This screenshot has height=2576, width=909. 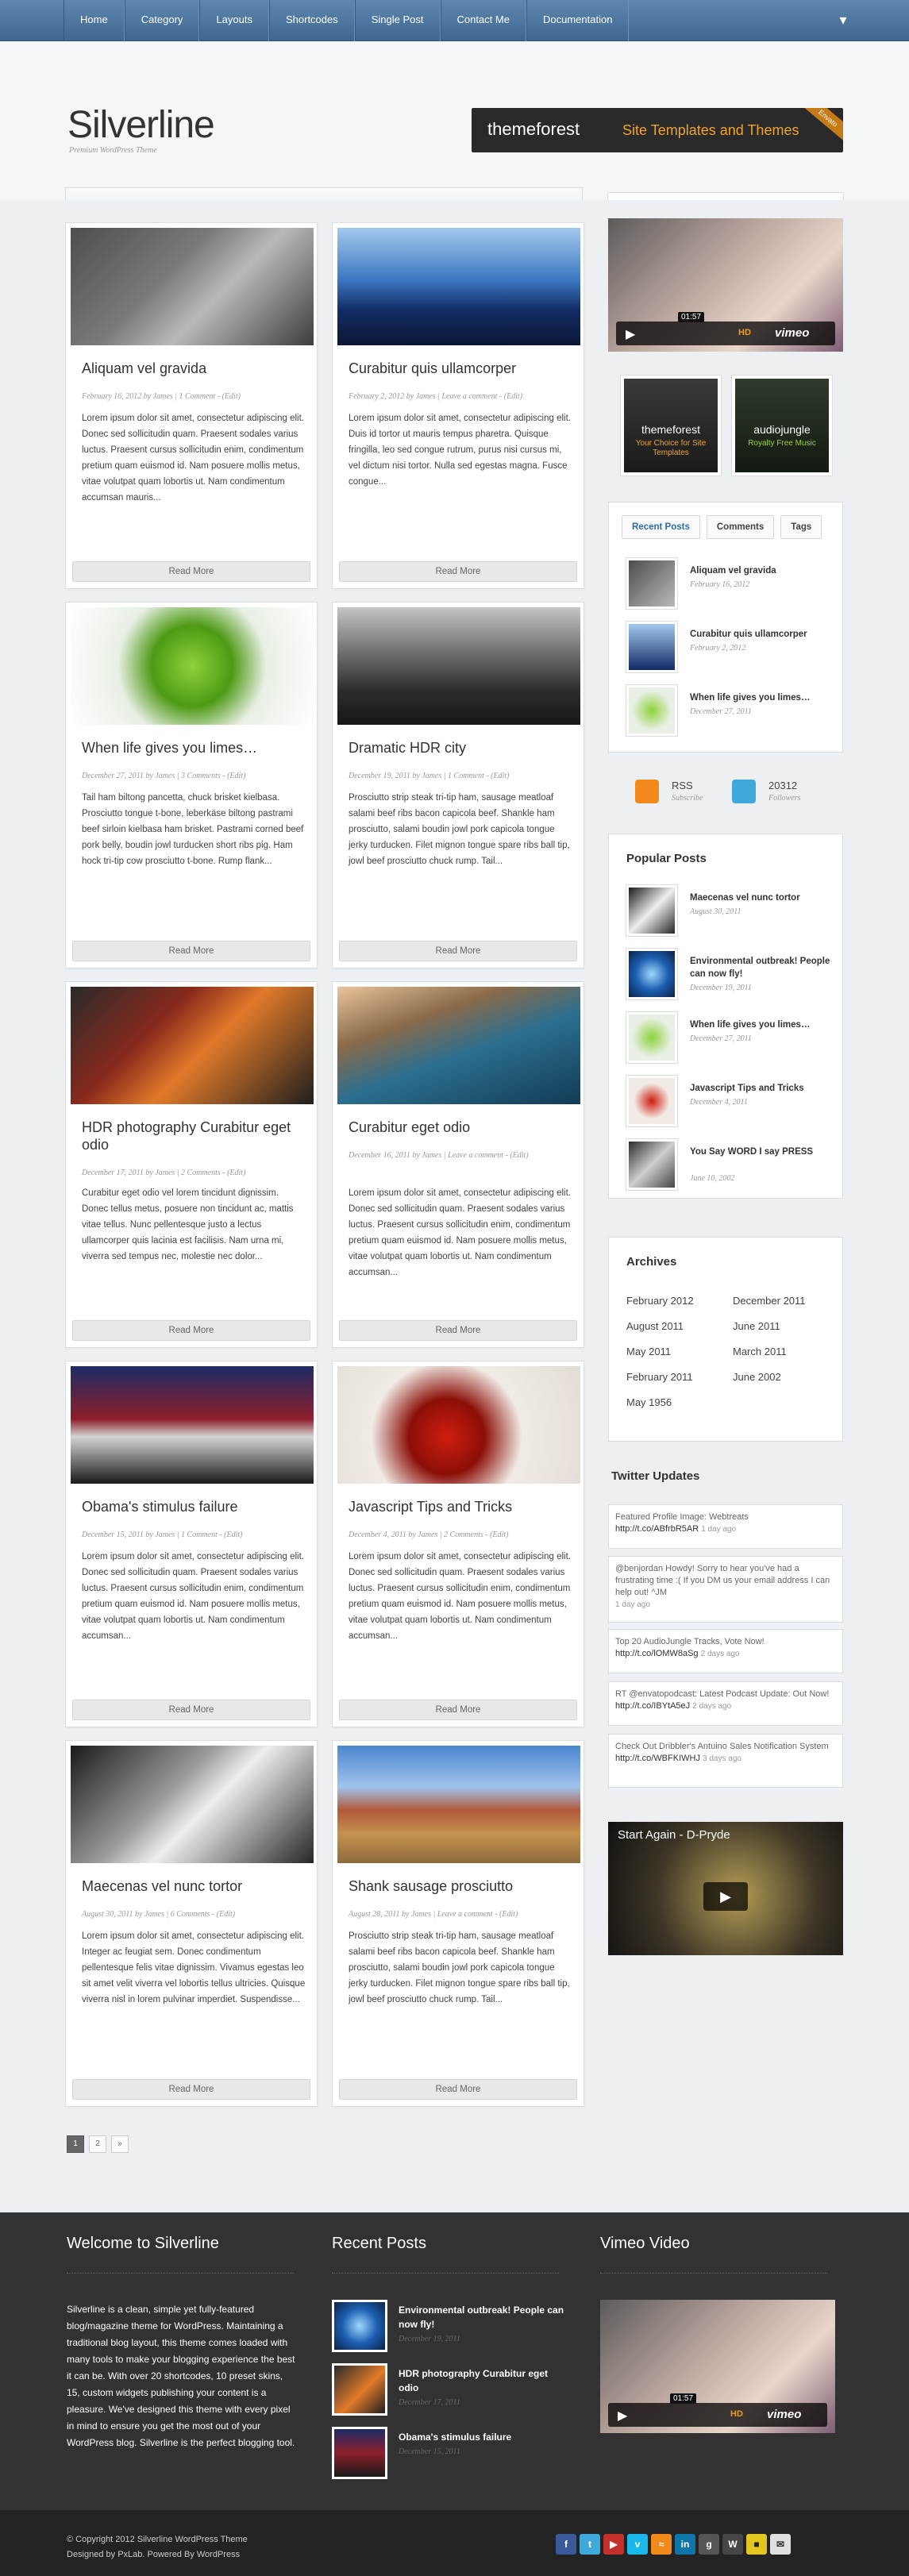 What do you see at coordinates (657, 1529) in the screenshot?
I see `tweet-link: http://t.co/ABfrbR5AR` at bounding box center [657, 1529].